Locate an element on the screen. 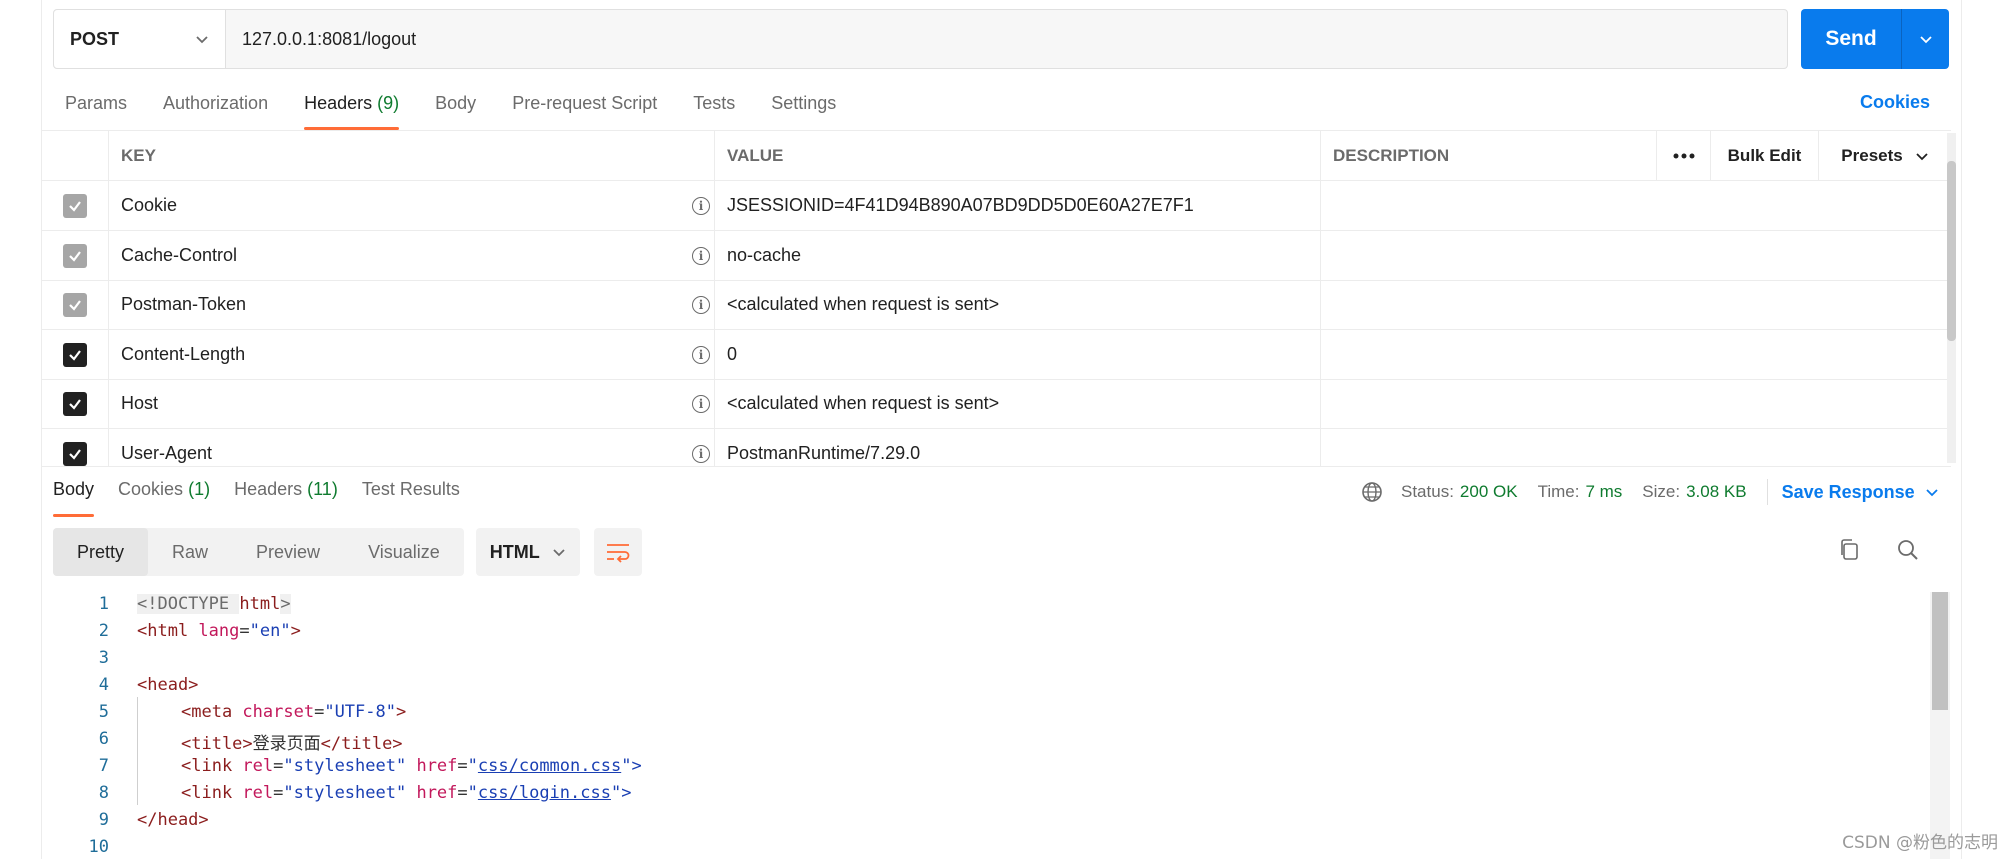 The height and width of the screenshot is (859, 2012). table-row: Content-Length i 0 is located at coordinates (996, 355).